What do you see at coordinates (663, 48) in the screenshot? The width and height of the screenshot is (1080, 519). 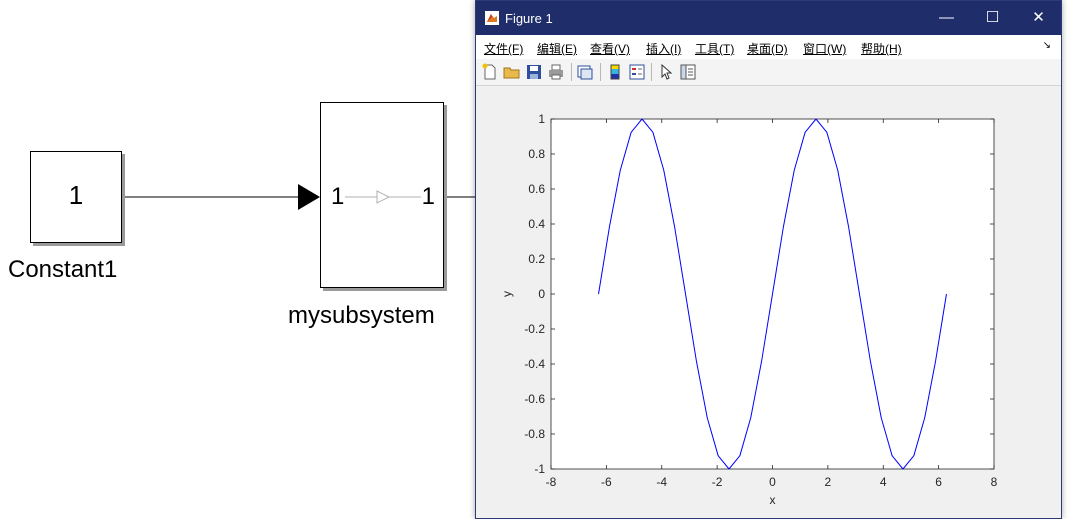 I see `menu-insert: 插入(I)` at bounding box center [663, 48].